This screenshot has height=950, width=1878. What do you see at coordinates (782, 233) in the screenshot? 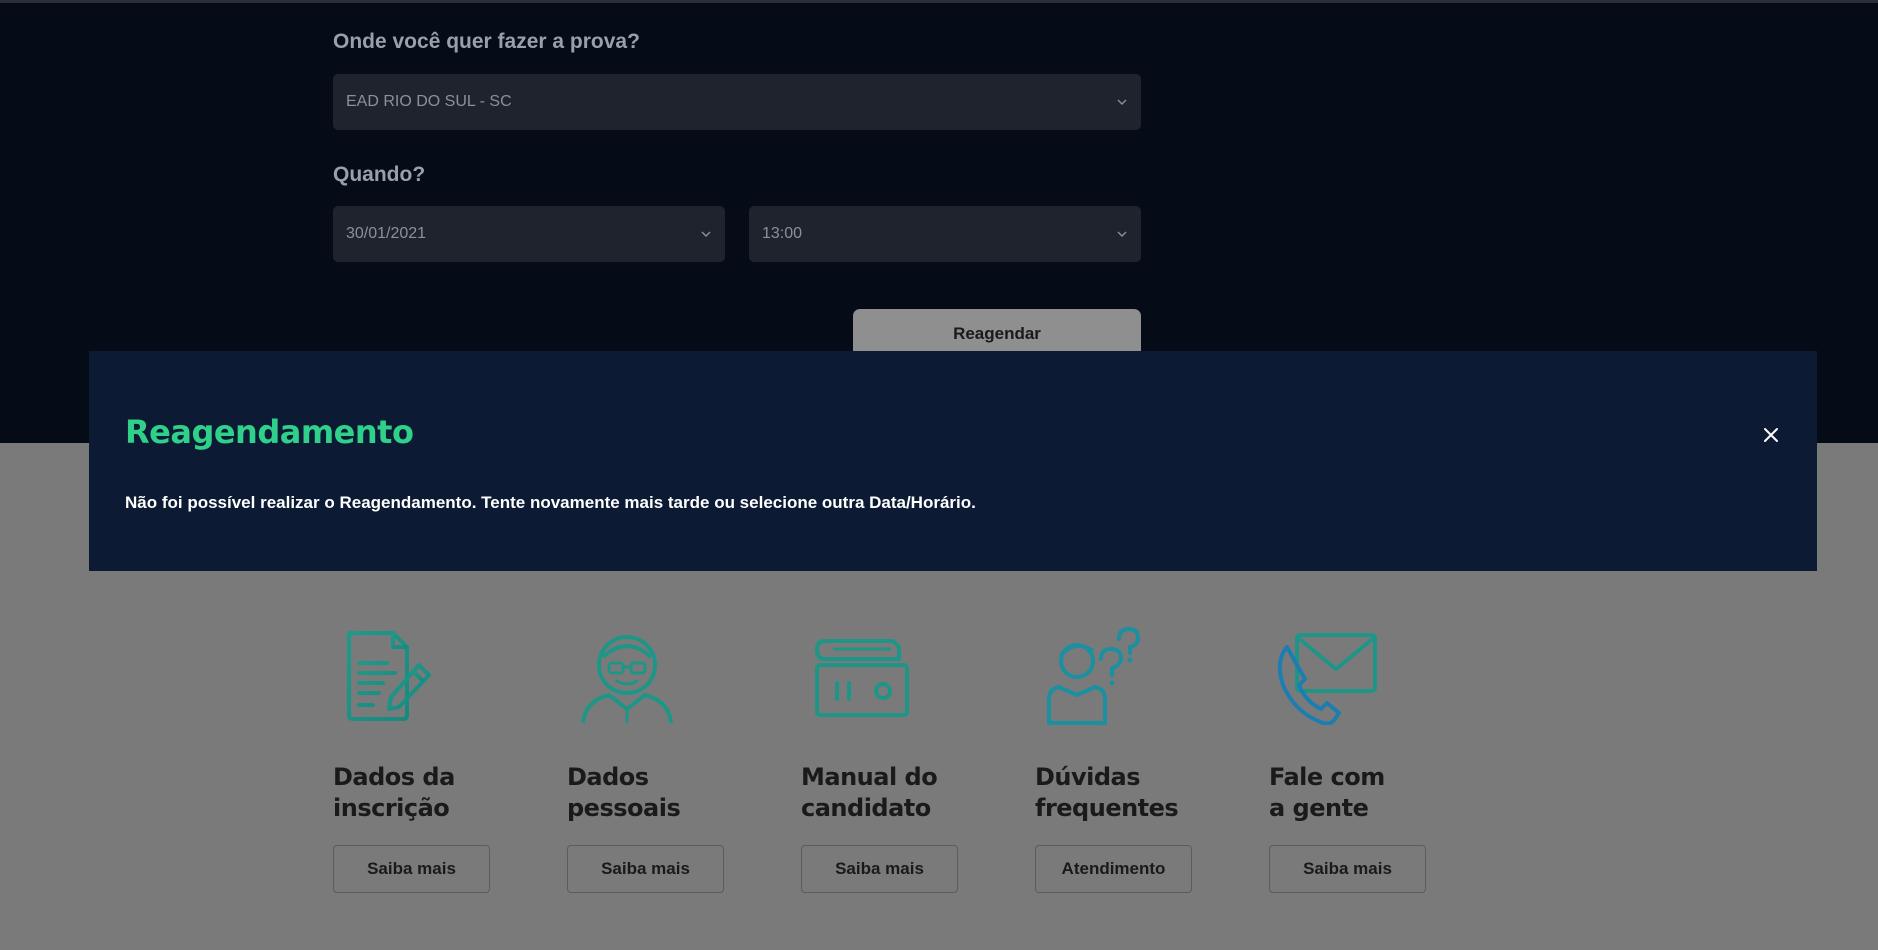
I see `time-select-value: 13:00` at bounding box center [782, 233].